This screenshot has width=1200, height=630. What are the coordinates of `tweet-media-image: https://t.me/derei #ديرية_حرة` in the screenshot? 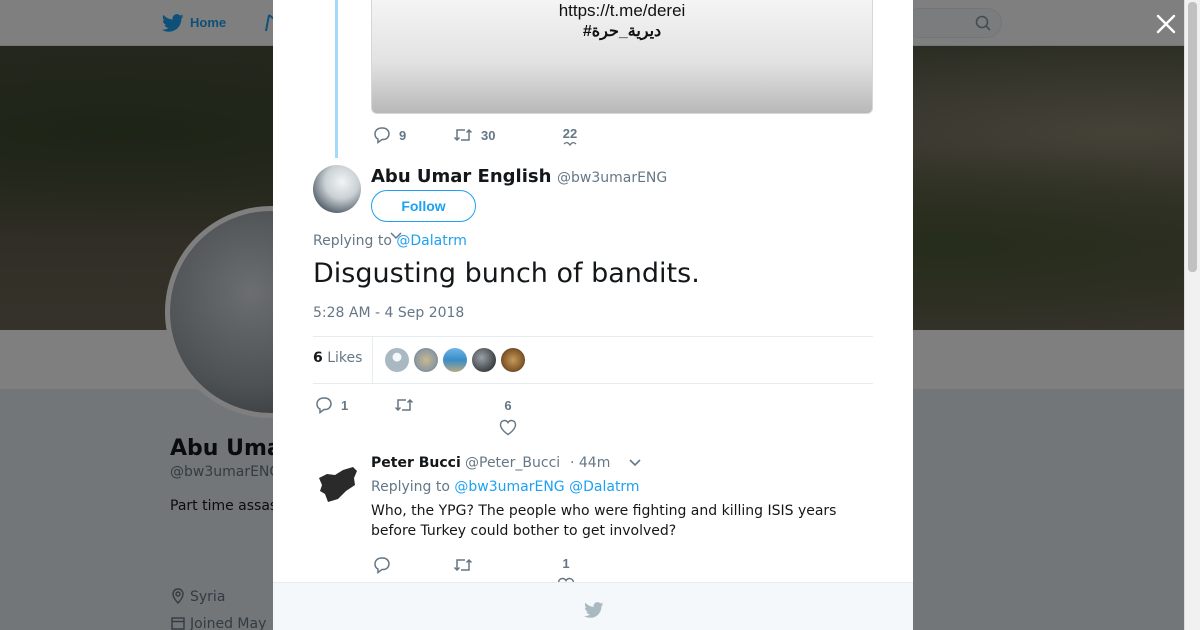 It's located at (622, 57).